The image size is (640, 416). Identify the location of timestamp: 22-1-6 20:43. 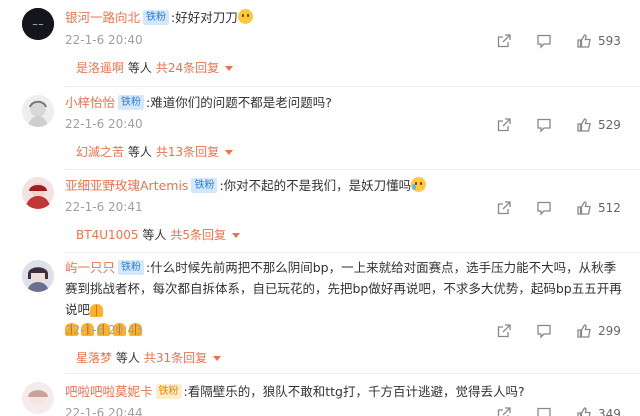
(104, 330).